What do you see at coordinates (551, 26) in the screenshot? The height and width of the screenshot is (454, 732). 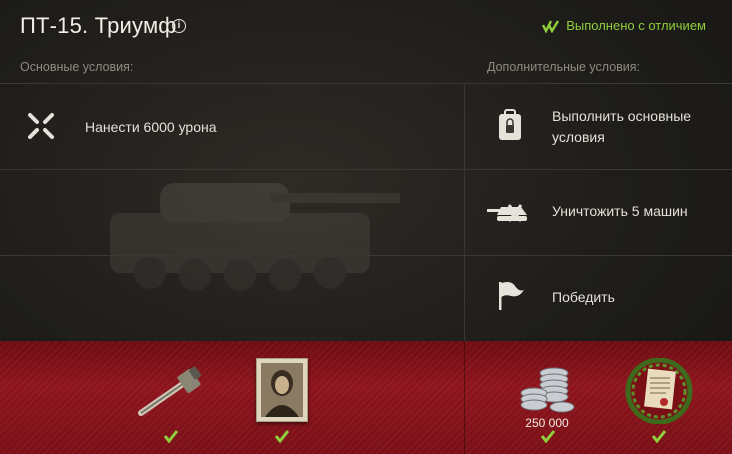 I see `double-check-icon` at bounding box center [551, 26].